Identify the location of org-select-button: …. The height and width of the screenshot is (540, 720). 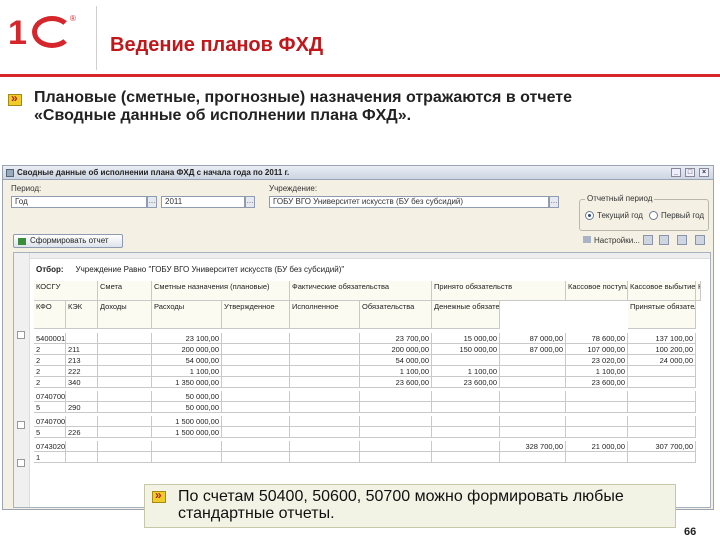
(554, 202).